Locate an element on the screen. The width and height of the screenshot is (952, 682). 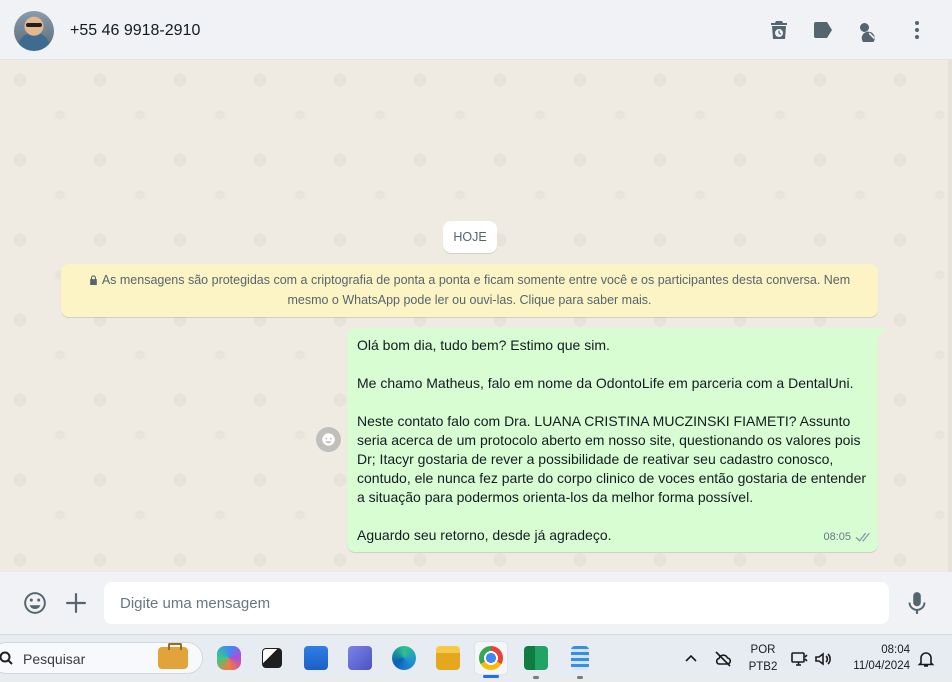
taskbar-search-label: Pesquisar is located at coordinates (54, 659).